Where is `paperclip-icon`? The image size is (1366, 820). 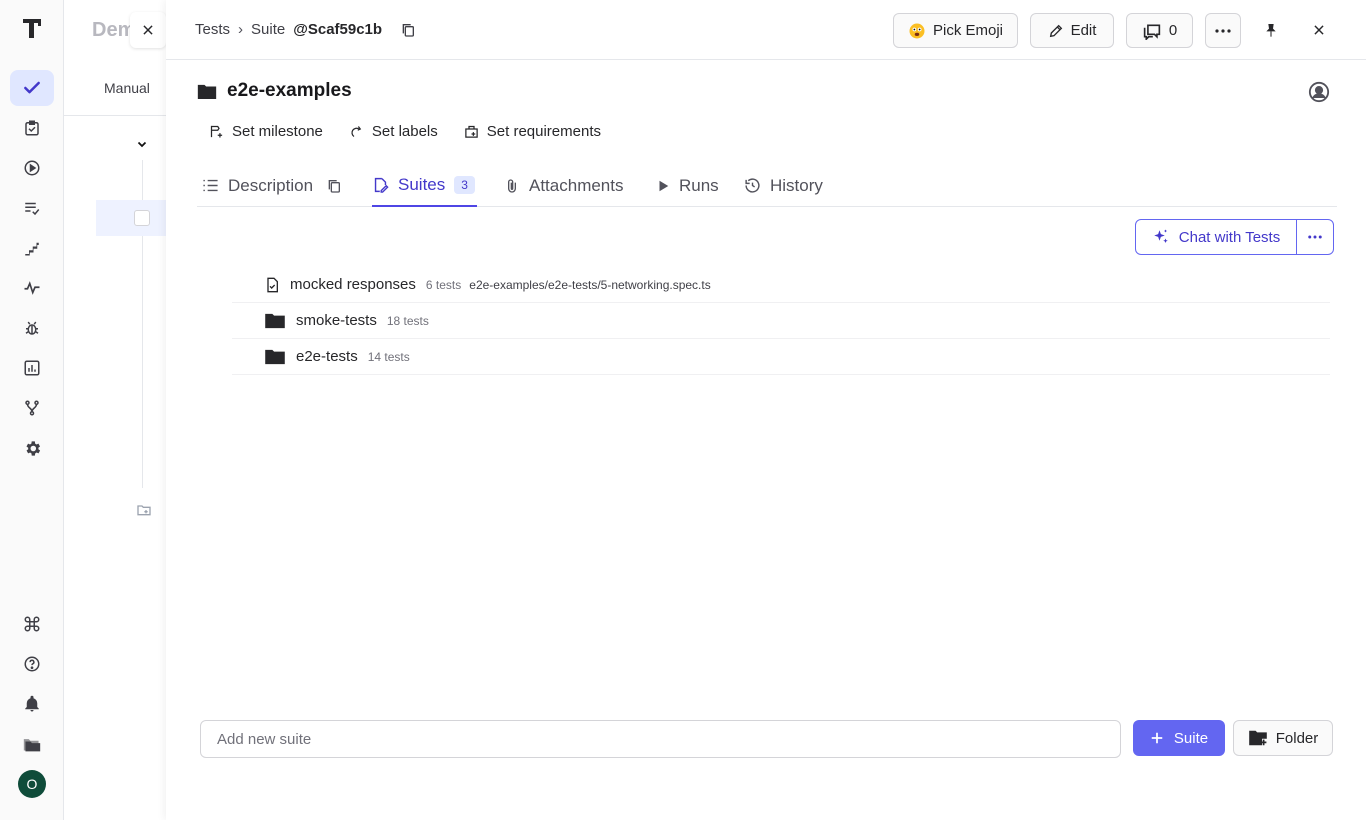
paperclip-icon is located at coordinates (512, 185).